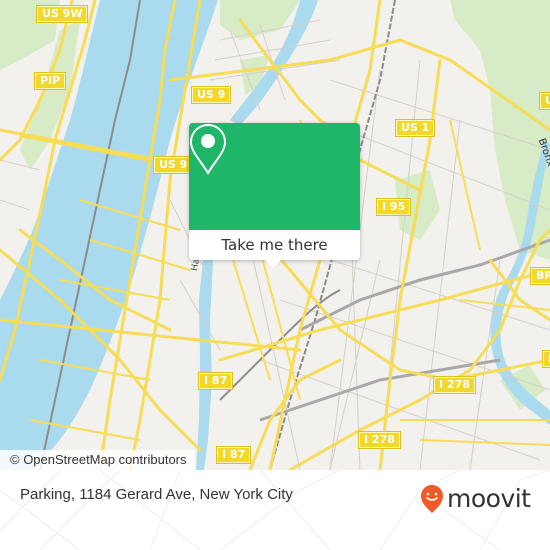 This screenshot has width=550, height=550. I want to click on road-shield-i95: I 95, so click(394, 207).